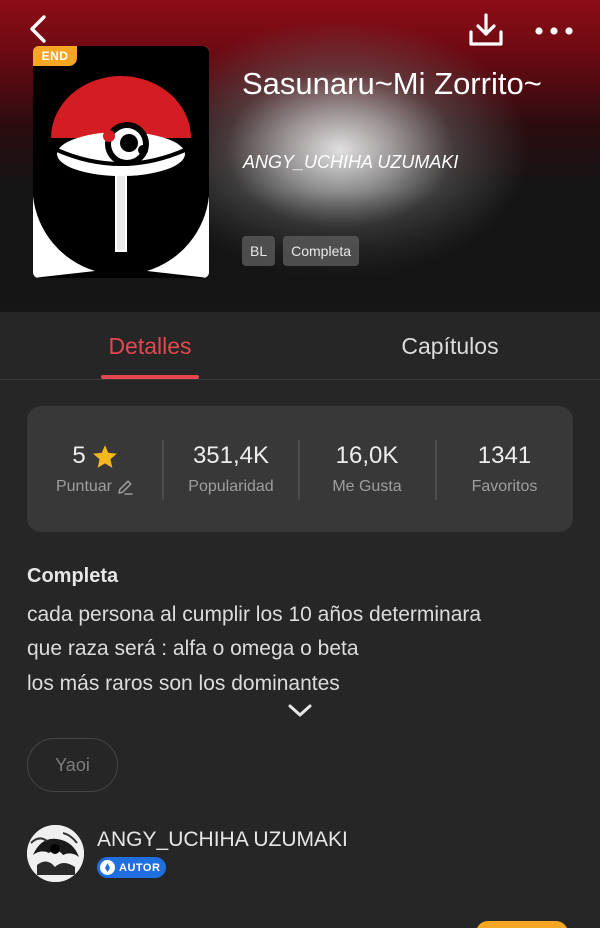 Image resolution: width=600 pixels, height=928 pixels. I want to click on tag-bl: BL, so click(259, 251).